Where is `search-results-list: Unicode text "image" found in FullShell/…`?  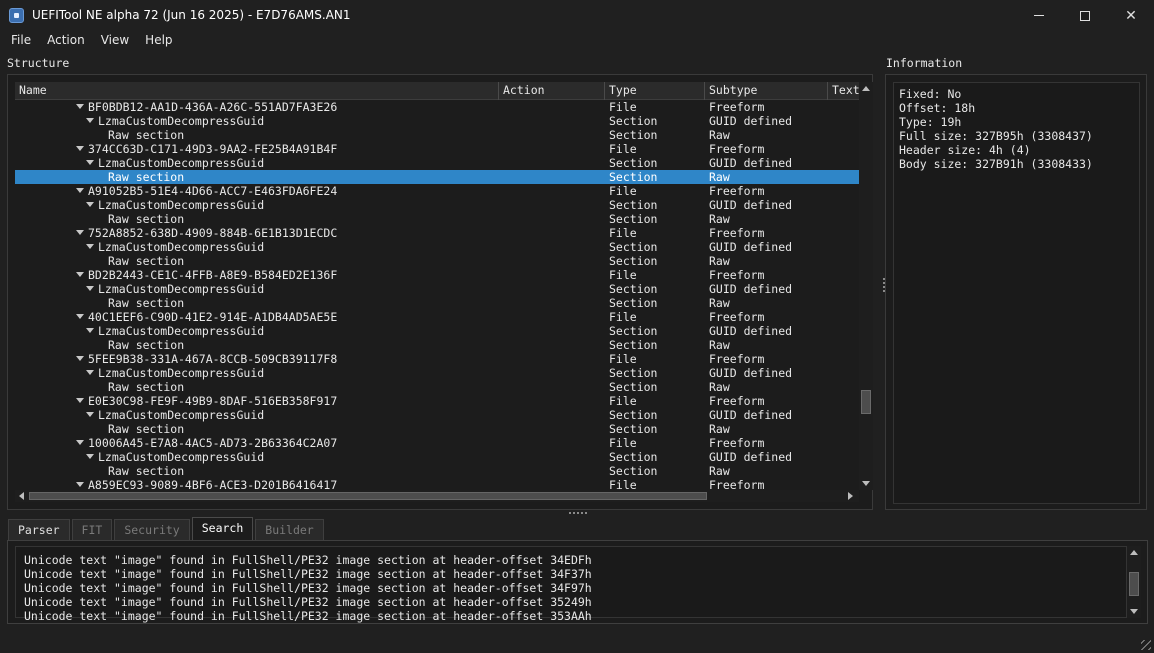
search-results-list: Unicode text "image" found in FullShell/… is located at coordinates (571, 584).